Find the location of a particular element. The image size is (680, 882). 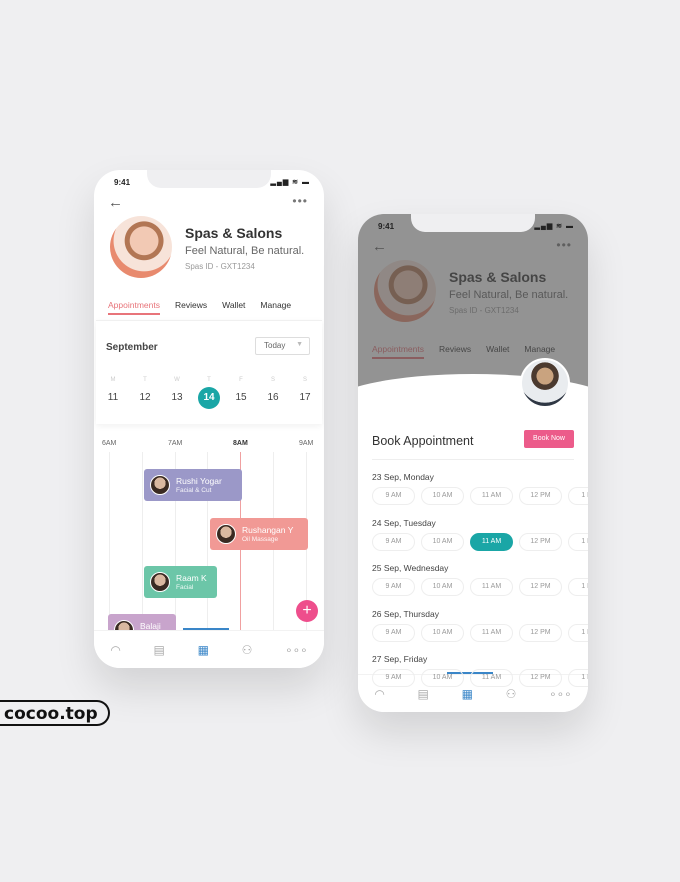

client-name: Rushangan Y is located at coordinates (268, 530).